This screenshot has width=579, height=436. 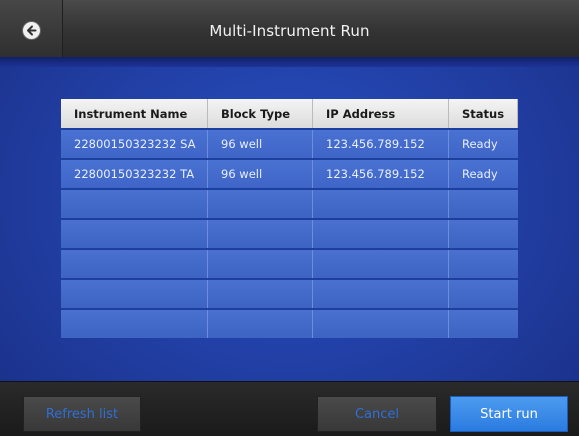 I want to click on header-shadow-band, so click(x=289, y=62).